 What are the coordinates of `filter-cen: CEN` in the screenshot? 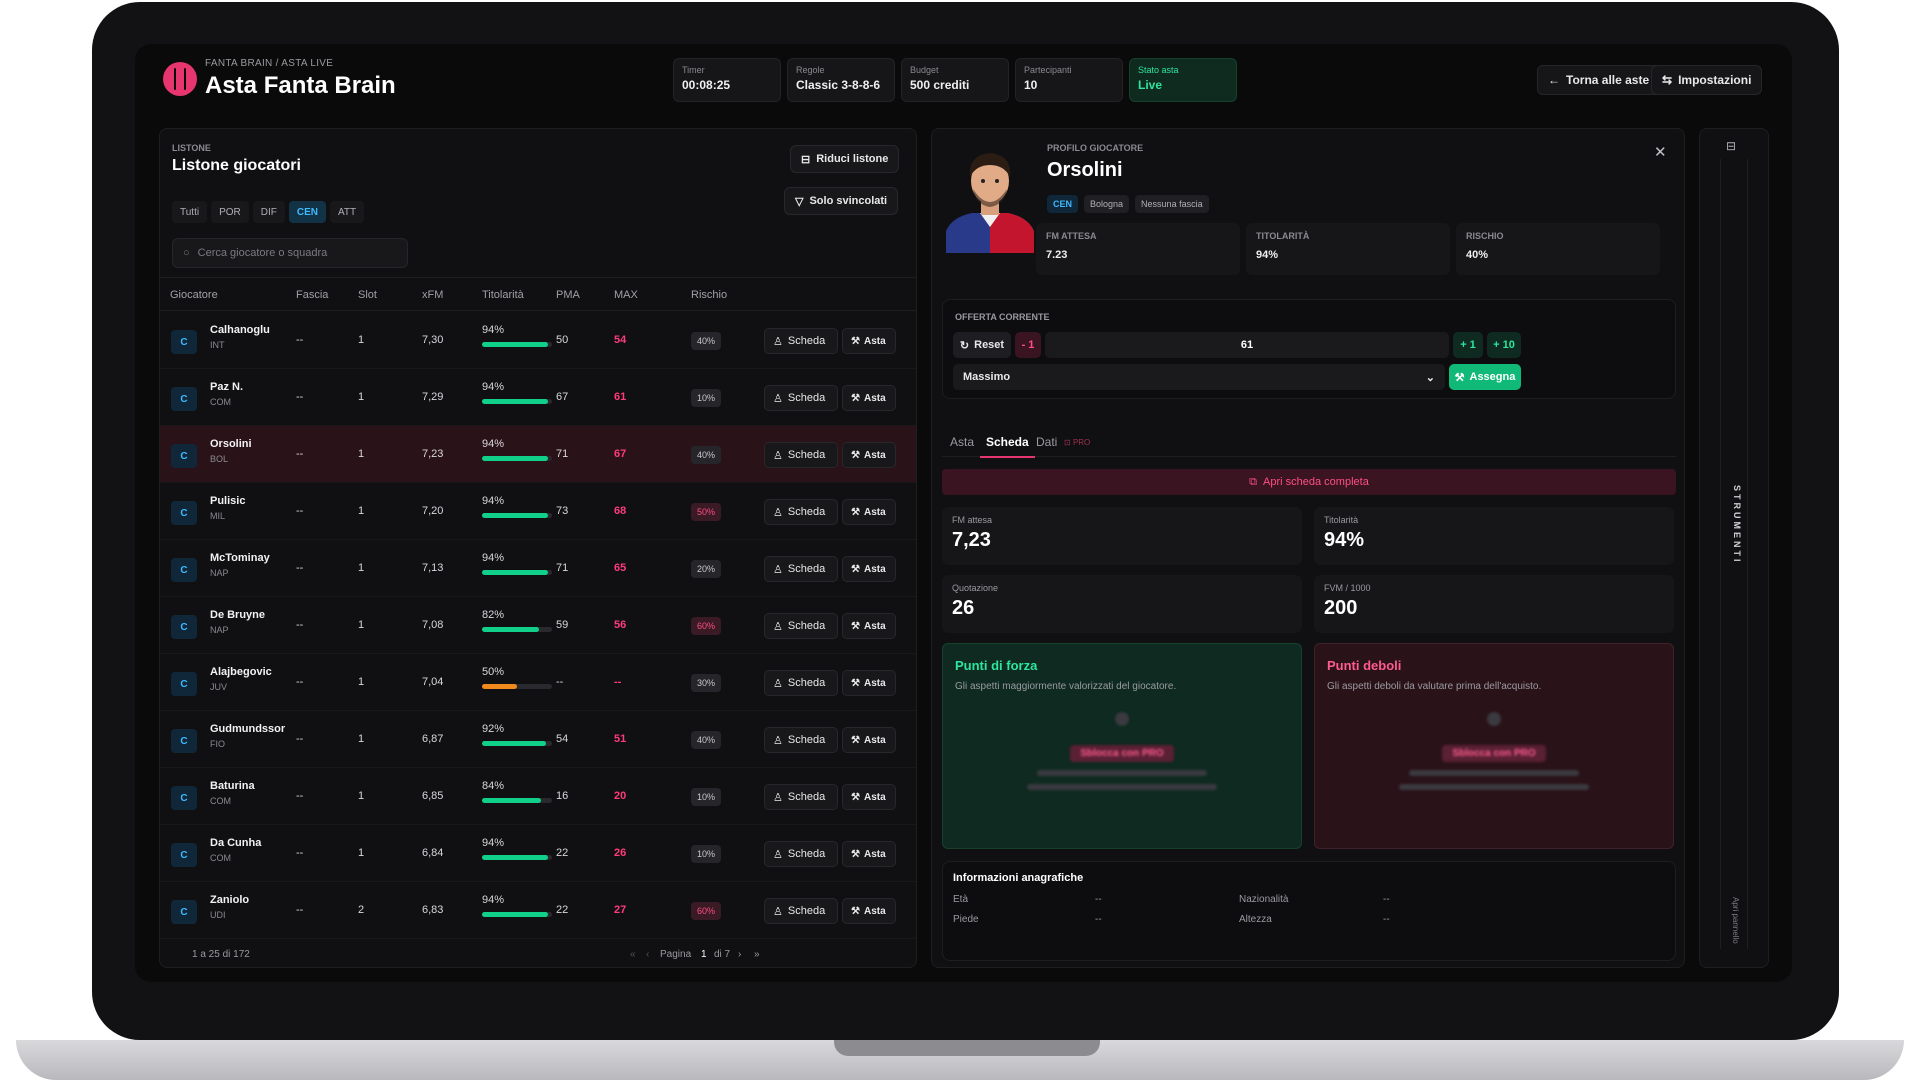 It's located at (307, 212).